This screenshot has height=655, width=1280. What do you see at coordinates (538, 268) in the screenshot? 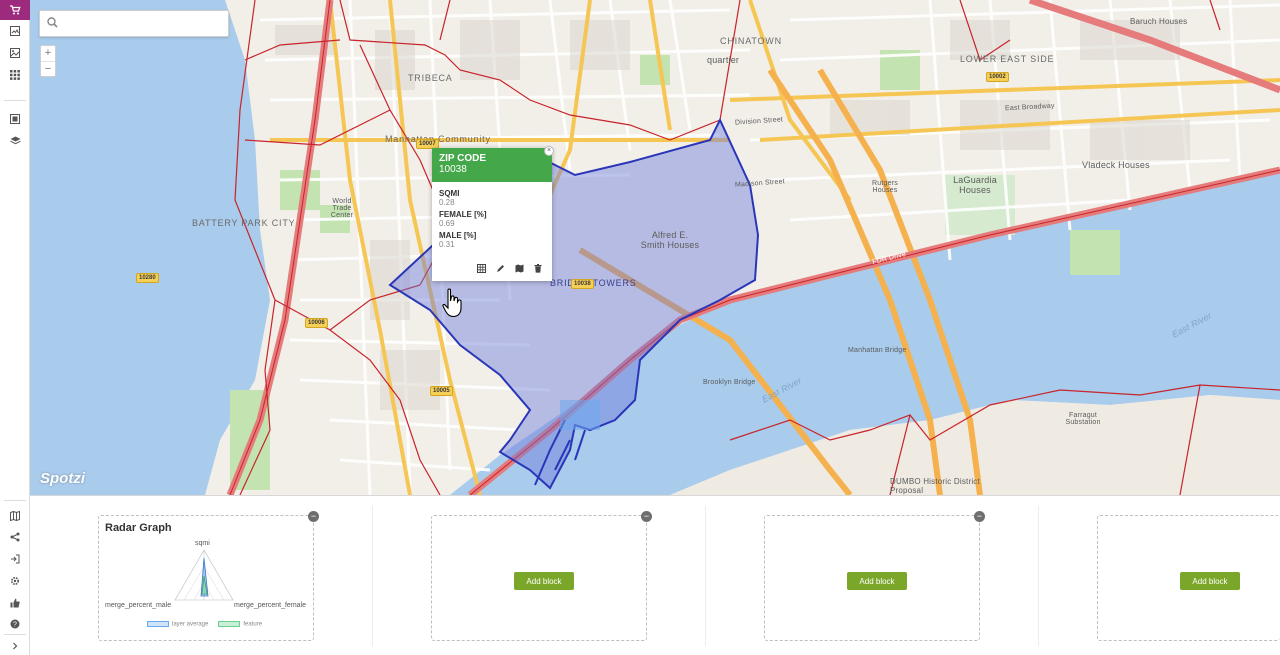
I see `delete-icon` at bounding box center [538, 268].